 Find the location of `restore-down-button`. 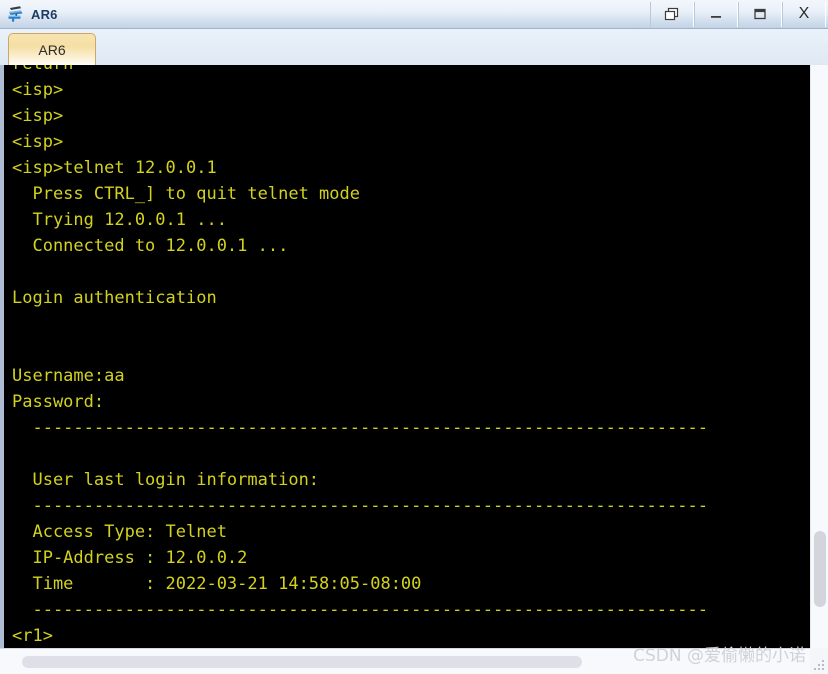

restore-down-button is located at coordinates (672, 14).